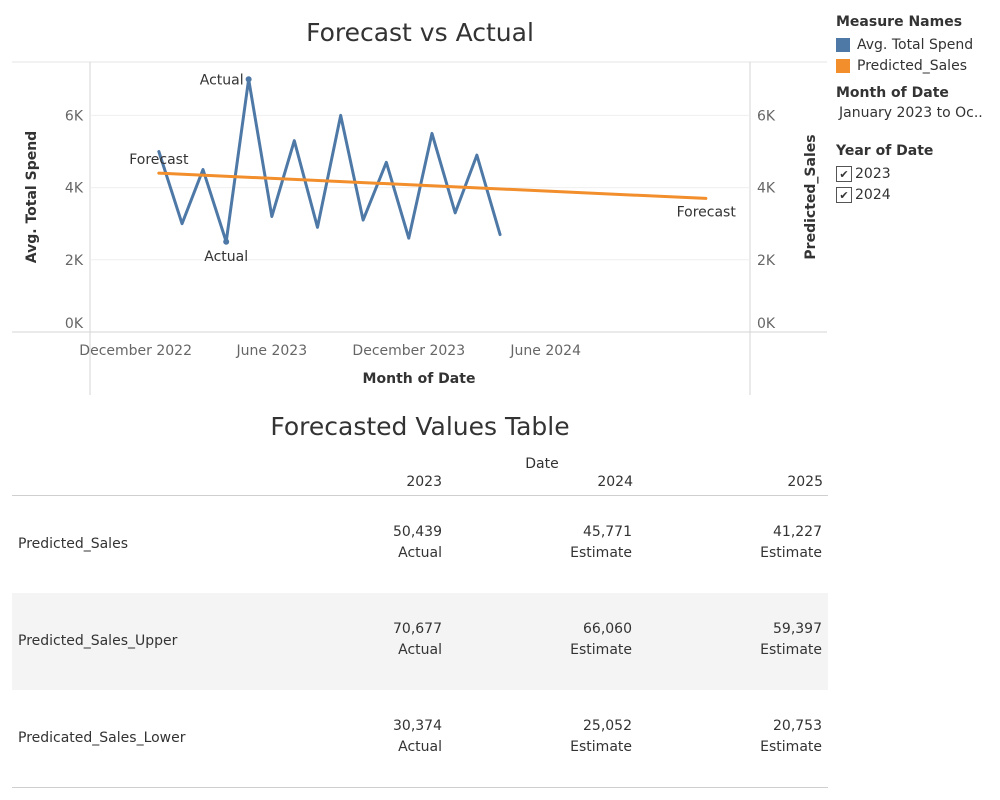  Describe the element at coordinates (607, 532) in the screenshot. I see `cell-value: 45,771` at that location.